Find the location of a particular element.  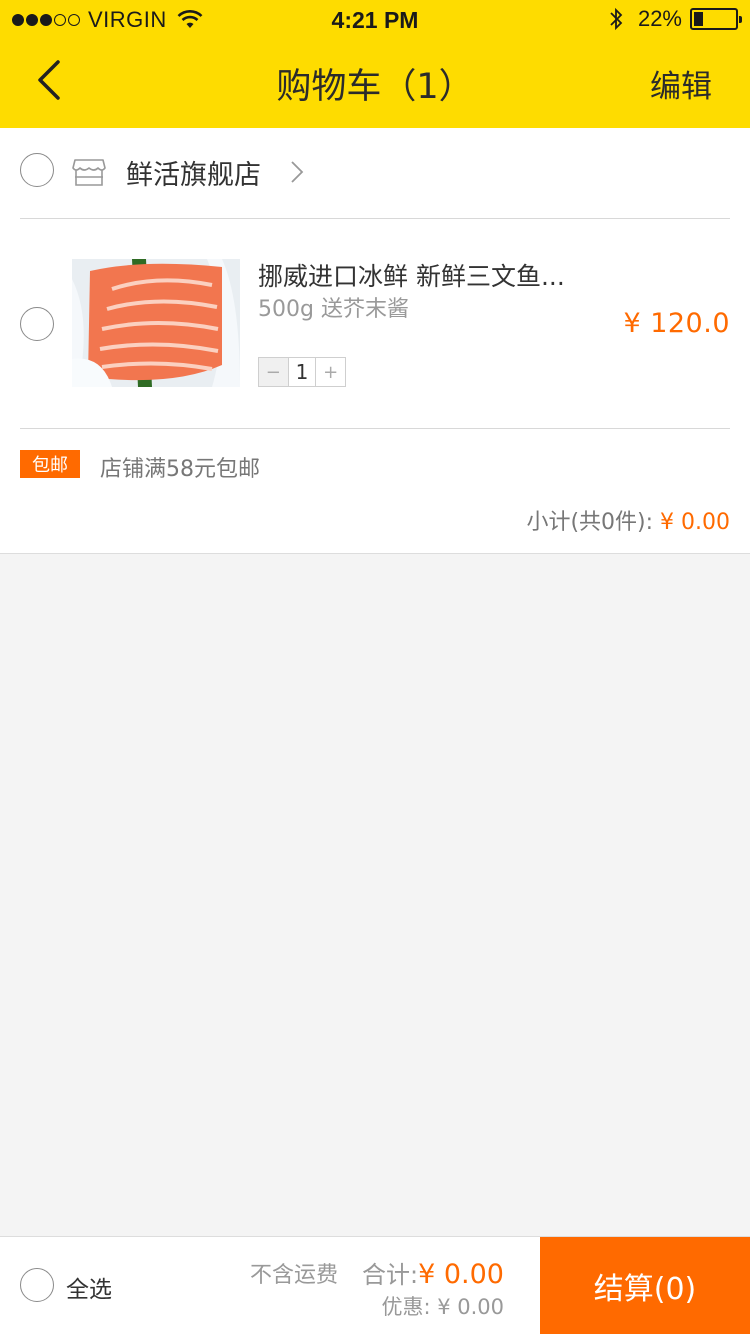

store-icon is located at coordinates (89, 172).